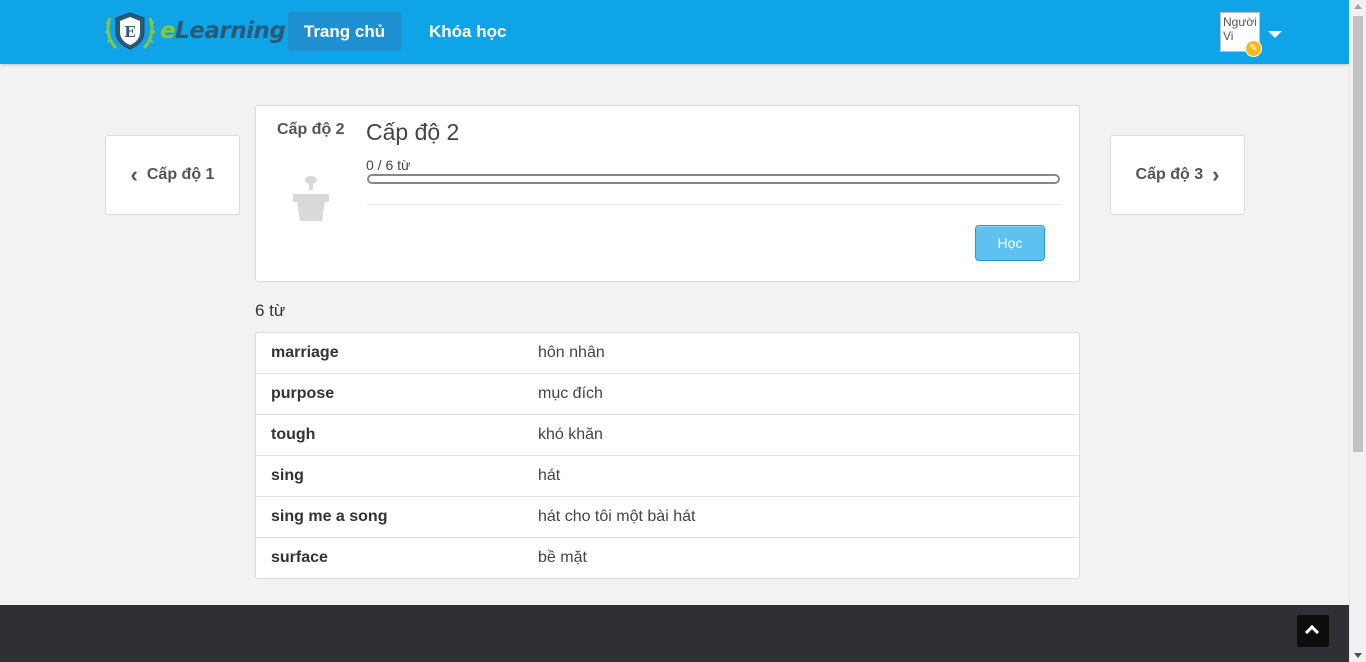 This screenshot has width=1366, height=662. Describe the element at coordinates (1358, 234) in the screenshot. I see `scrollbar-thumb` at that location.